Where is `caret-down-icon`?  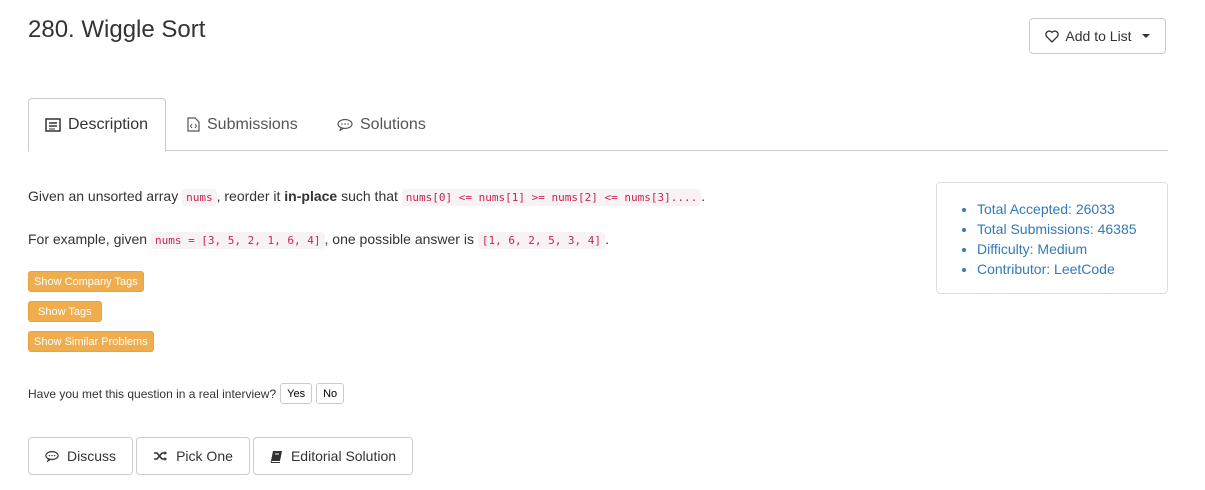
caret-down-icon is located at coordinates (1145, 36).